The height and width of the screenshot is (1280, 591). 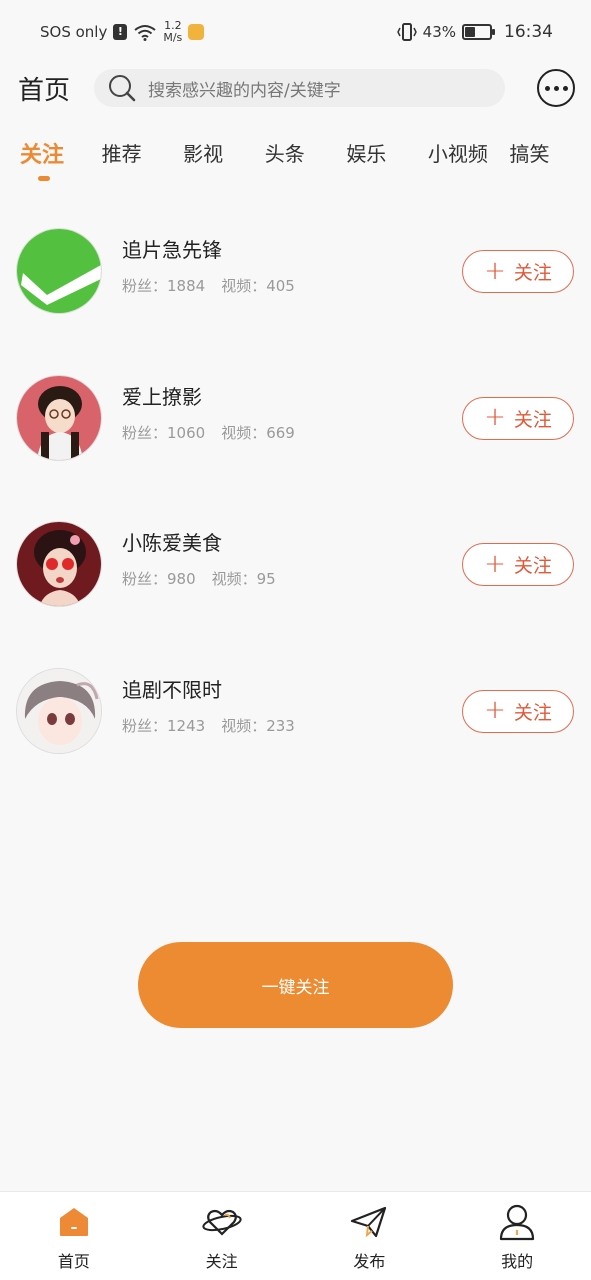 I want to click on fans-count: 粉丝：1884, so click(x=164, y=286).